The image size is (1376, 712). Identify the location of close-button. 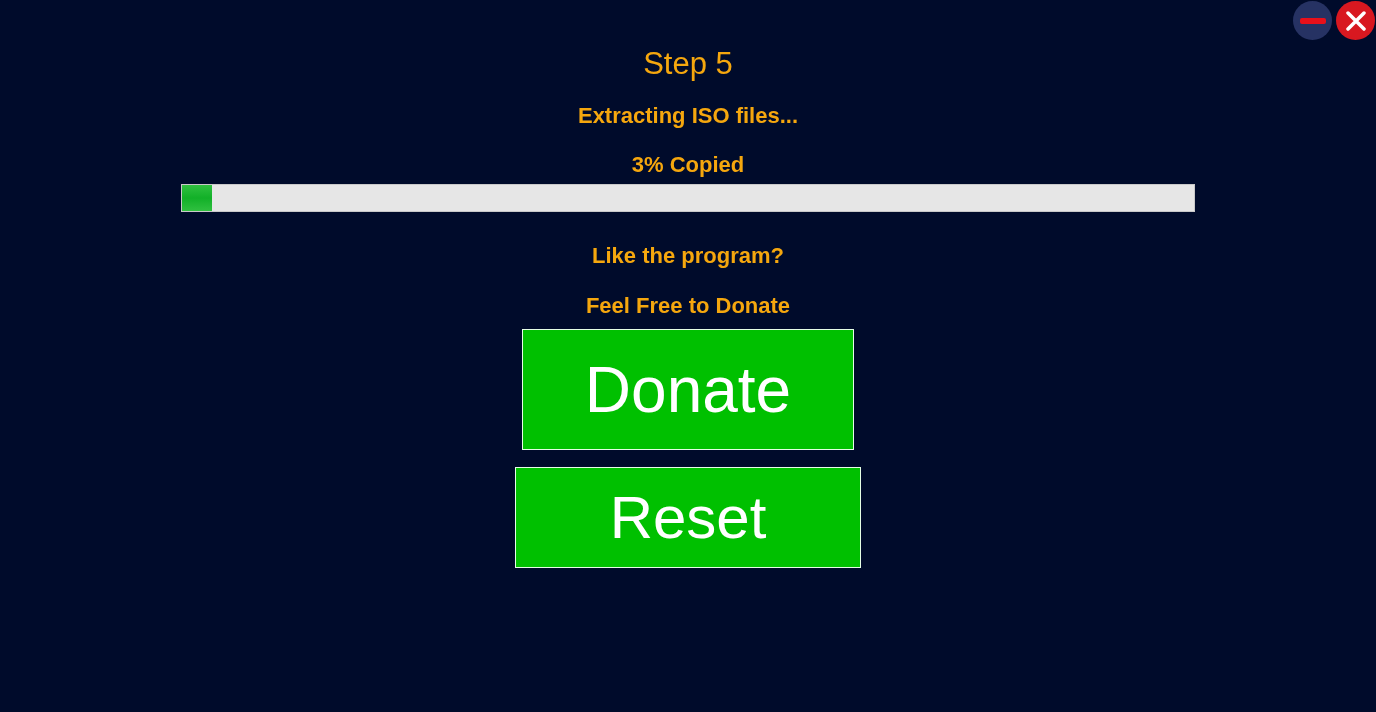
(1355, 20).